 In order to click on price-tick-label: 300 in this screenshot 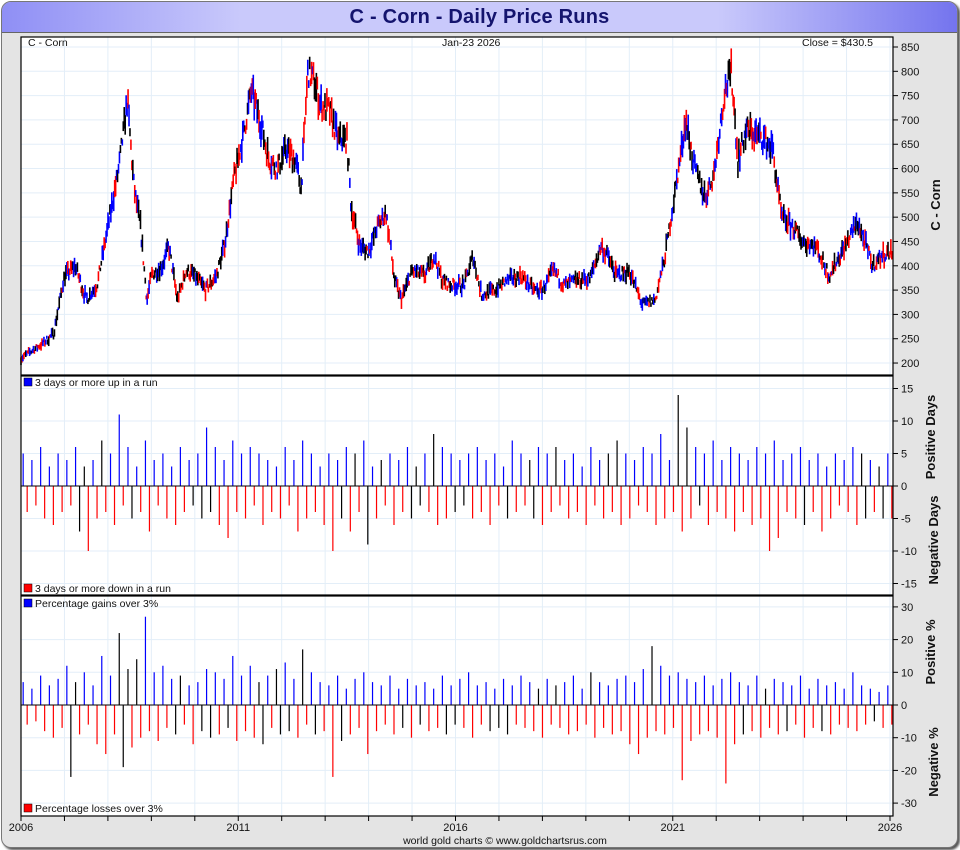, I will do `click(910, 315)`.